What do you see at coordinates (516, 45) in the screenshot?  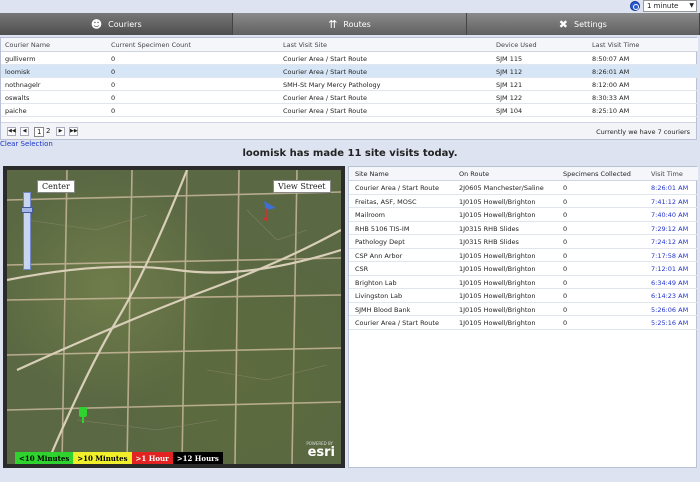 I see `column-header: Device Used` at bounding box center [516, 45].